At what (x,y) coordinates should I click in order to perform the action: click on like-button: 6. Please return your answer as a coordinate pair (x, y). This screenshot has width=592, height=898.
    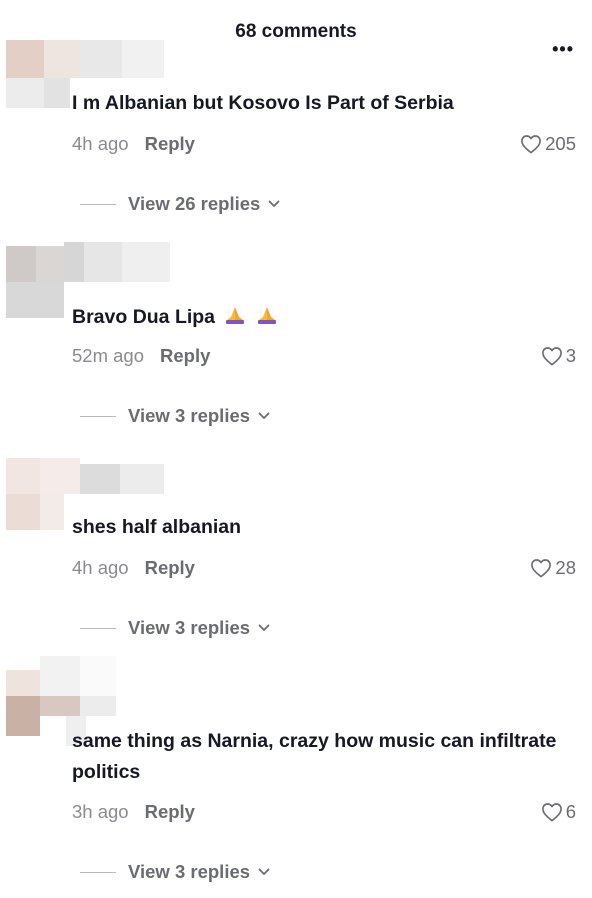
    Looking at the image, I should click on (558, 812).